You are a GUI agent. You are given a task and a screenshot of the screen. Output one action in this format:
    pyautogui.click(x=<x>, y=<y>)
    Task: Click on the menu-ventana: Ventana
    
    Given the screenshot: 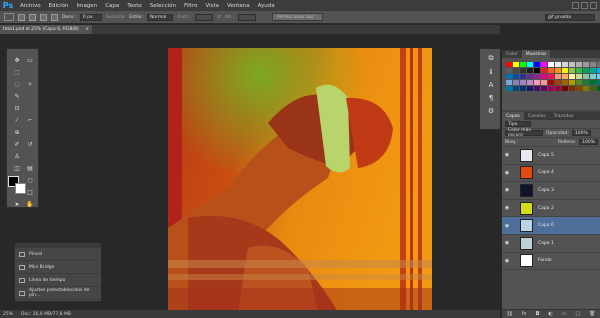 What is the action you would take?
    pyautogui.click(x=238, y=6)
    